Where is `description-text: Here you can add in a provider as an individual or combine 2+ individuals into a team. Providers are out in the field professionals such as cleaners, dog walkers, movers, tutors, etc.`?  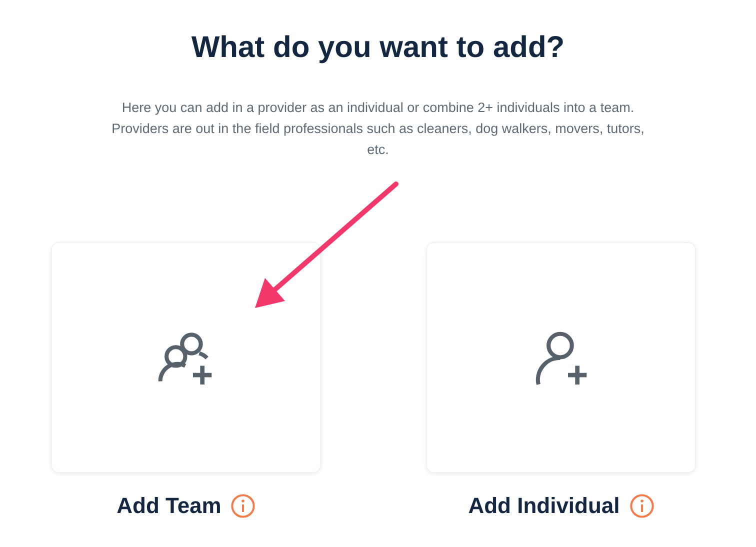
description-text: Here you can add in a provider as an individual or combine 2+ individuals into a team. Providers are out in the field professionals such as cleaners, dog walkers, movers, tutors, etc. is located at coordinates (378, 129).